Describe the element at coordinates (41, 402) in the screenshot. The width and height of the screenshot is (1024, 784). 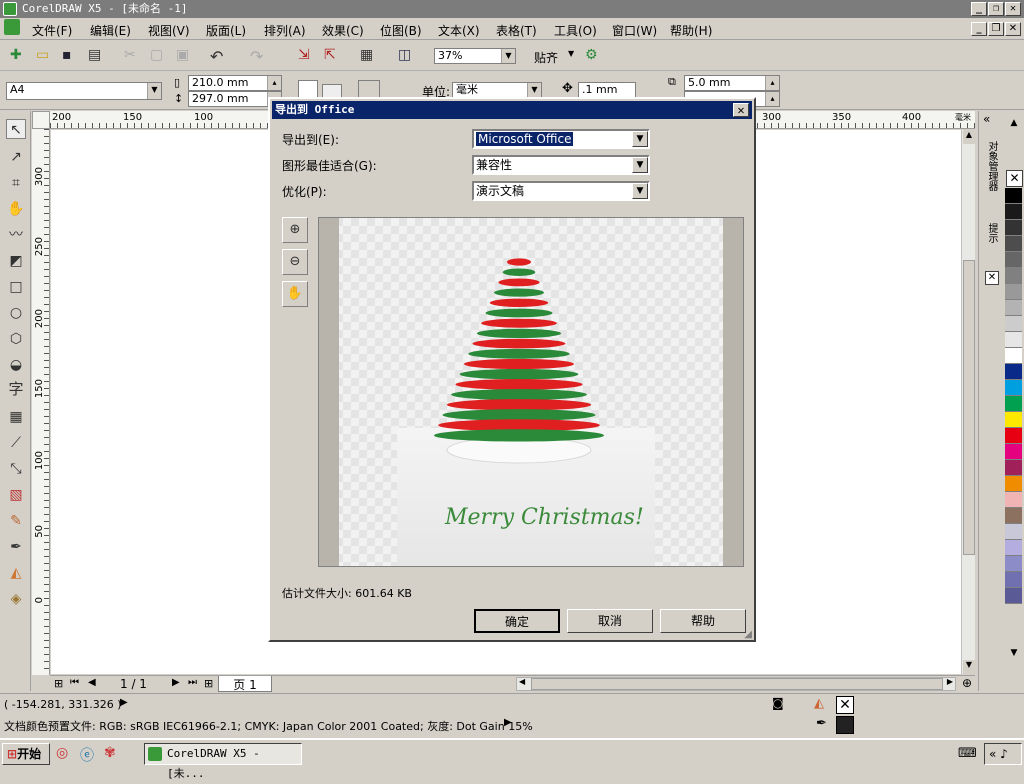
I see `vertical-ruler: 300 250 200 150 100 50 0` at that location.